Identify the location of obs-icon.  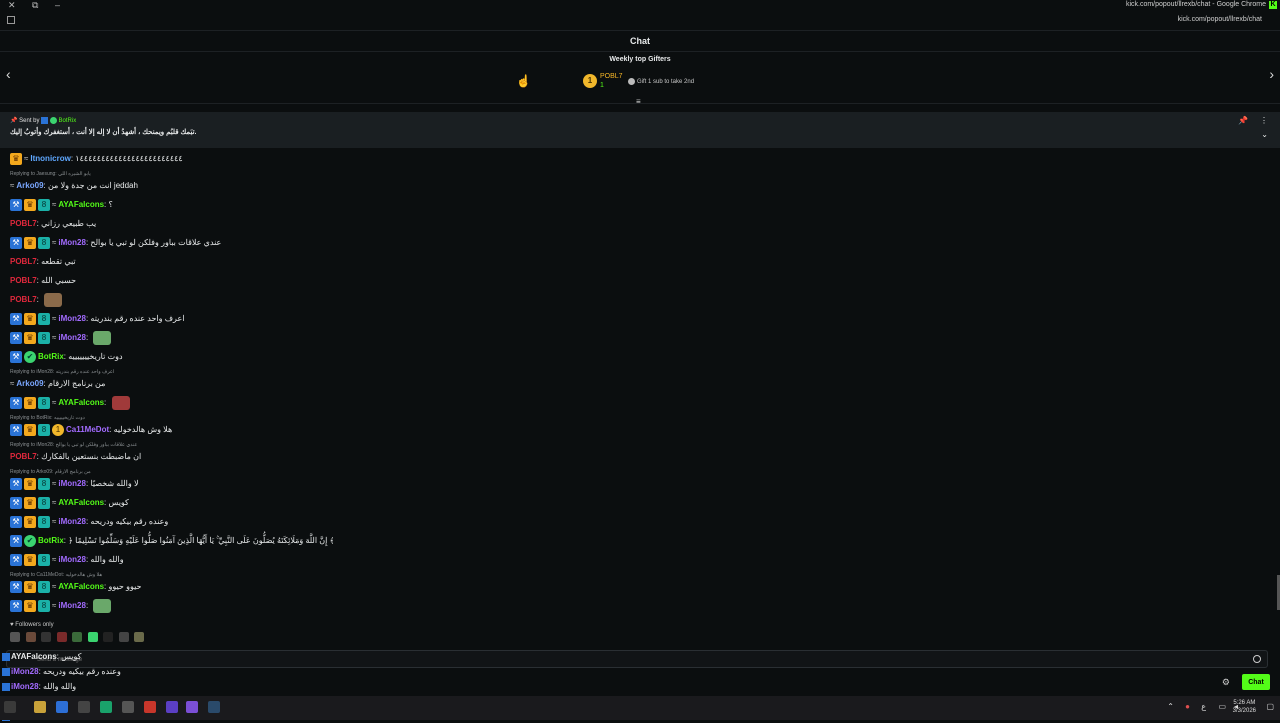
(192, 707).